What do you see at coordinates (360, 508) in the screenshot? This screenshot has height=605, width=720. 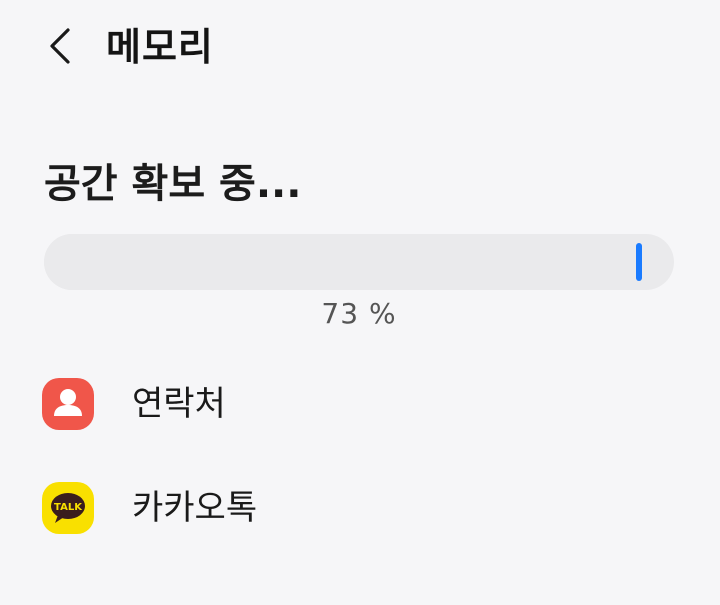 I see `list-item-kakaotalk: TALK 카카오톡` at bounding box center [360, 508].